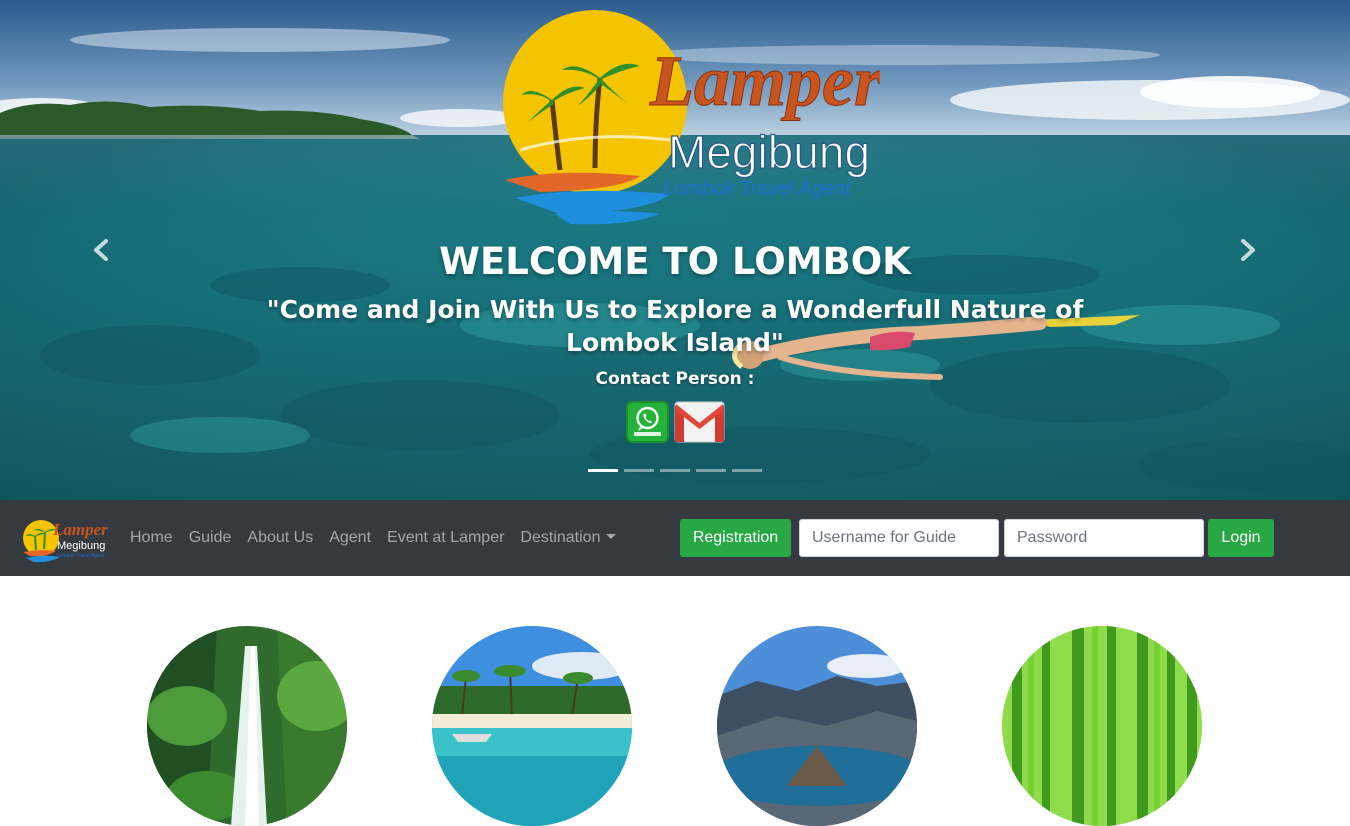 The width and height of the screenshot is (1350, 826). I want to click on navbar-brand-logo: Lamper Megibung Lombok Travel Agent, so click(64, 538).